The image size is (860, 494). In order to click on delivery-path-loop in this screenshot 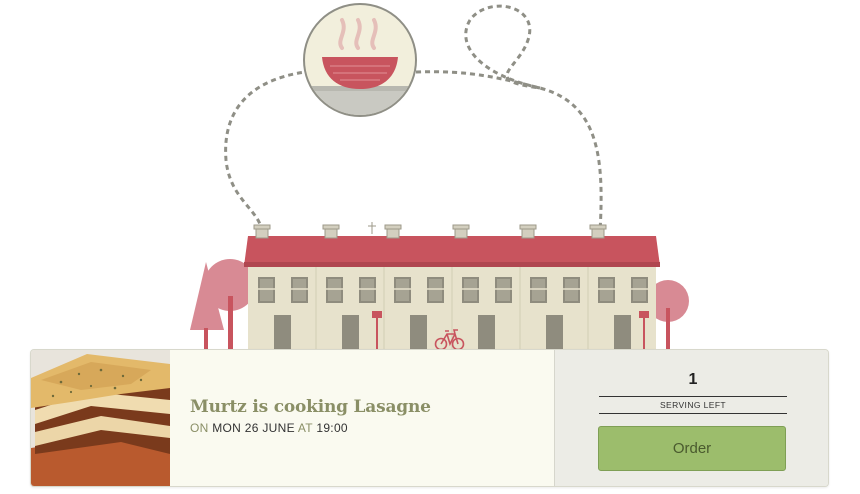, I will do `click(509, 118)`.